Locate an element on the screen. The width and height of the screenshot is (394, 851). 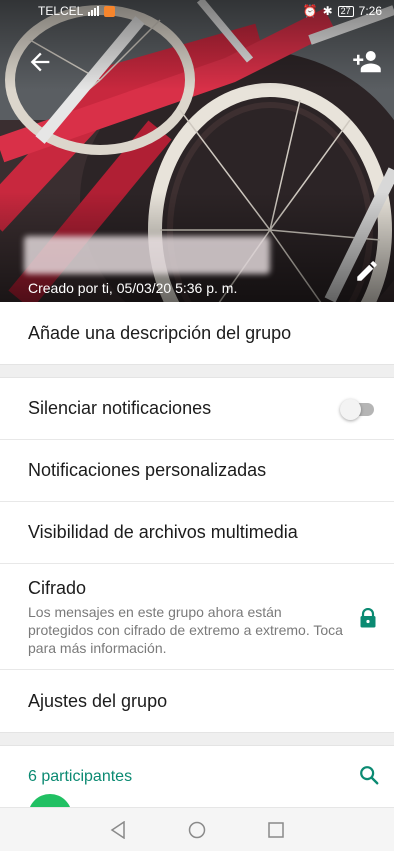
group-settings-label: Ajustes del grupo is located at coordinates (98, 700).